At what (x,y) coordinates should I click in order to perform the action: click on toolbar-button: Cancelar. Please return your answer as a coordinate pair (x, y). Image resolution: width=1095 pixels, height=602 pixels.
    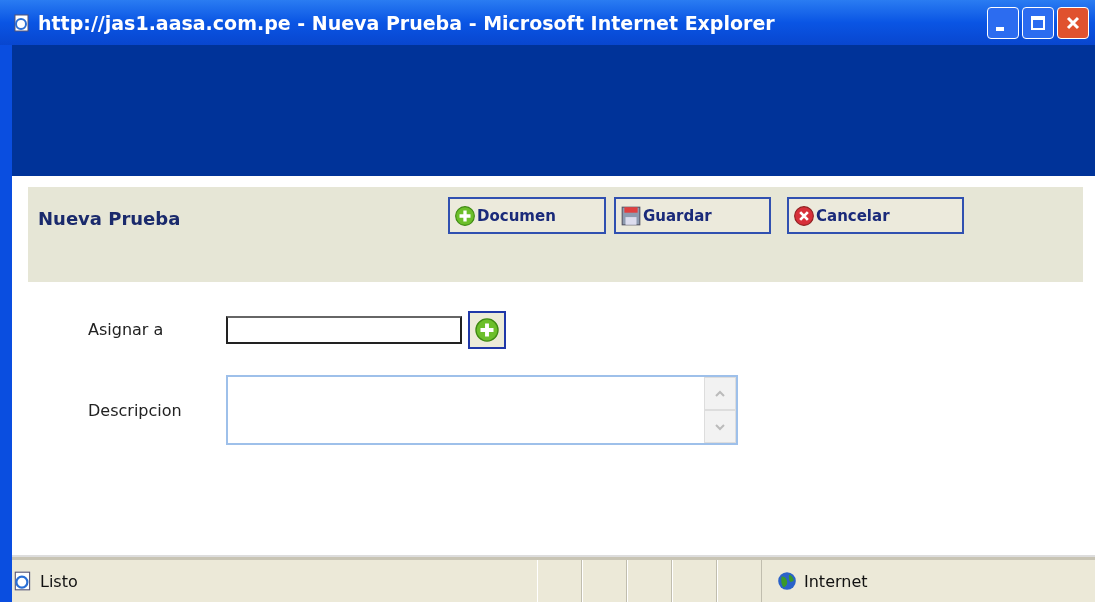
    Looking at the image, I should click on (875, 215).